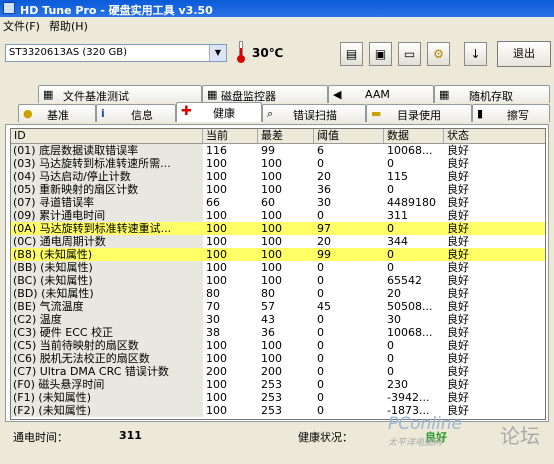  Describe the element at coordinates (278, 150) in the screenshot. I see `table-row: (01) 底层数据读取错误率 116 99 6 10068... 良好` at that location.